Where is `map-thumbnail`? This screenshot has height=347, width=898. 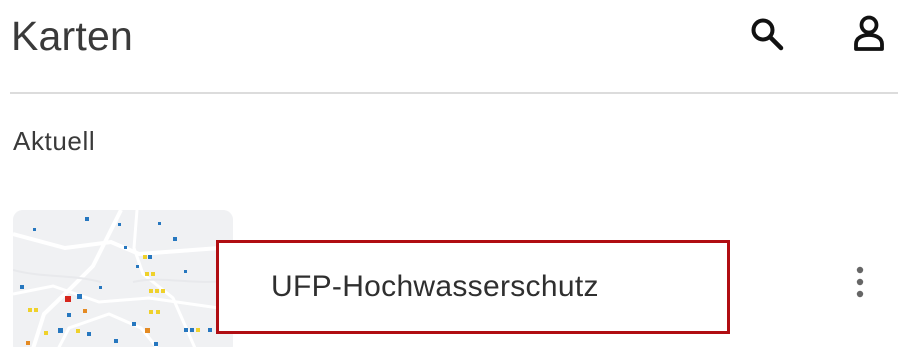
map-thumbnail is located at coordinates (123, 278).